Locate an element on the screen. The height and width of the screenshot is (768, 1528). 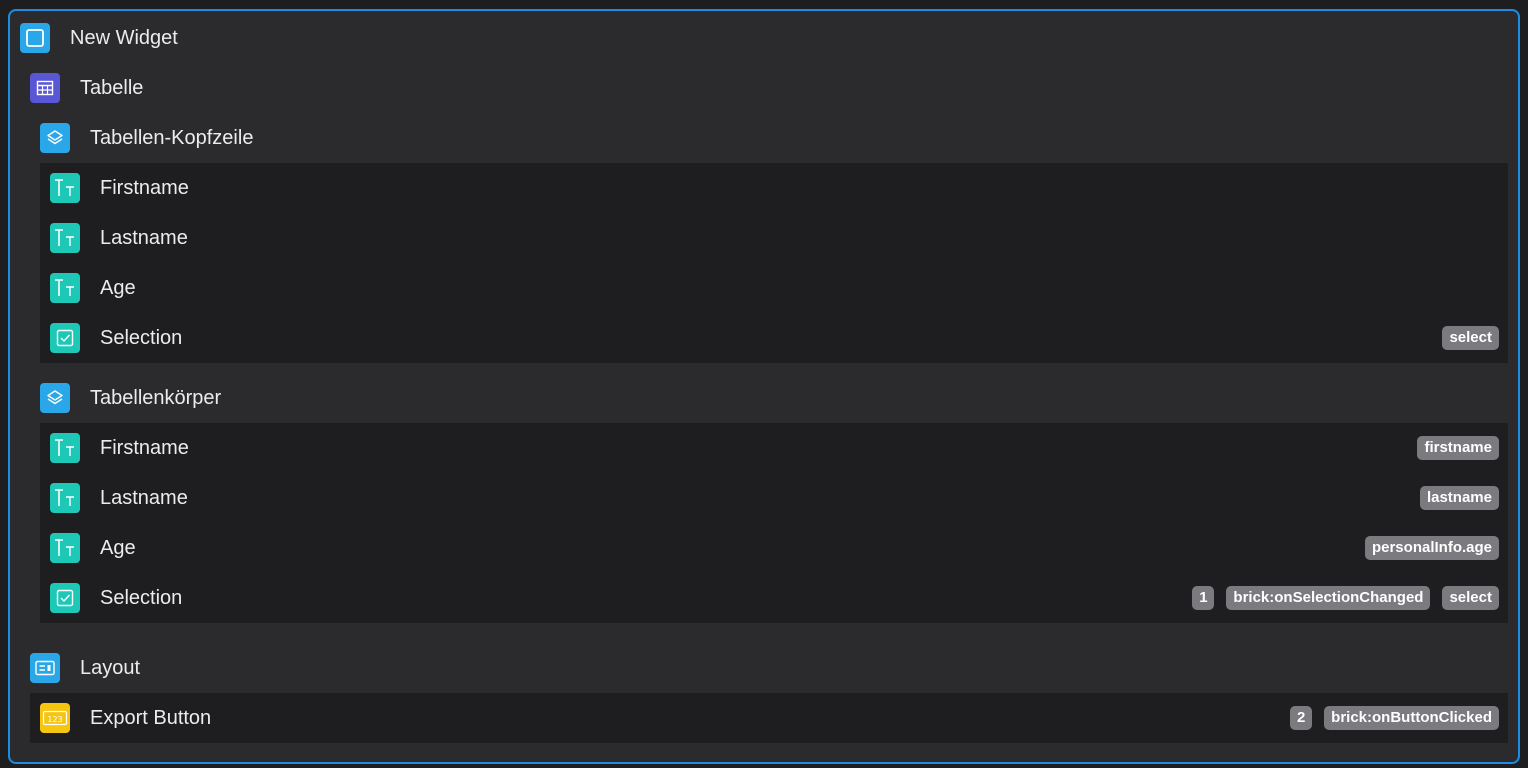
tree-item-header-lastname: Lastname is located at coordinates (779, 238).